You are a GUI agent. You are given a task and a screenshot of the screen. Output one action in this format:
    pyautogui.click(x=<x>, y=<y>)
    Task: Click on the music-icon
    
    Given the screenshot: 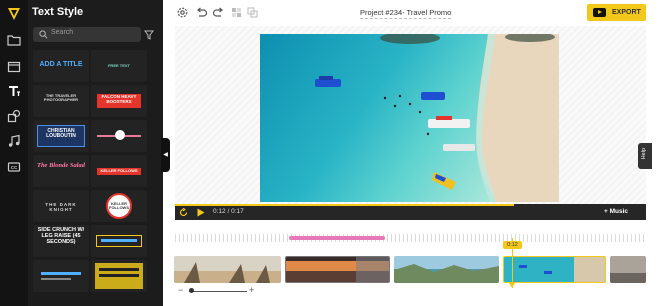 What is the action you would take?
    pyautogui.click(x=14, y=141)
    